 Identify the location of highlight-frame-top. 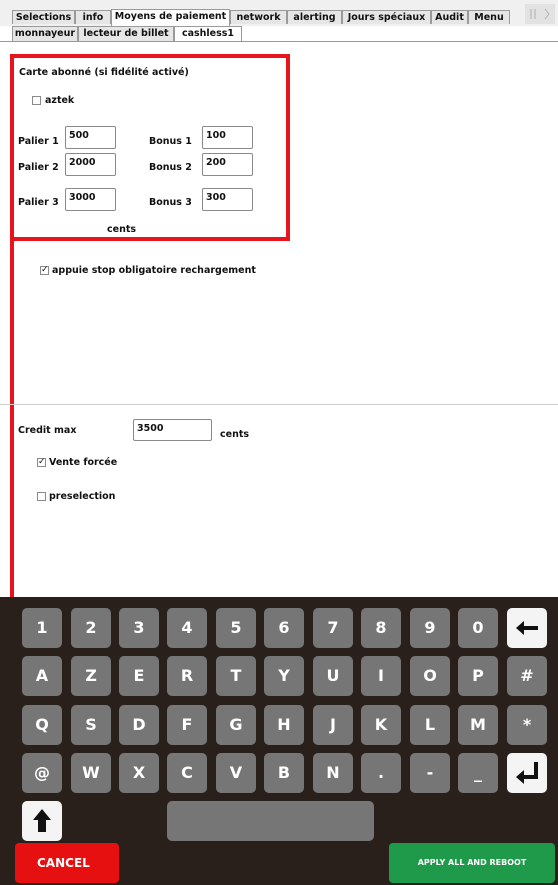
(150, 56).